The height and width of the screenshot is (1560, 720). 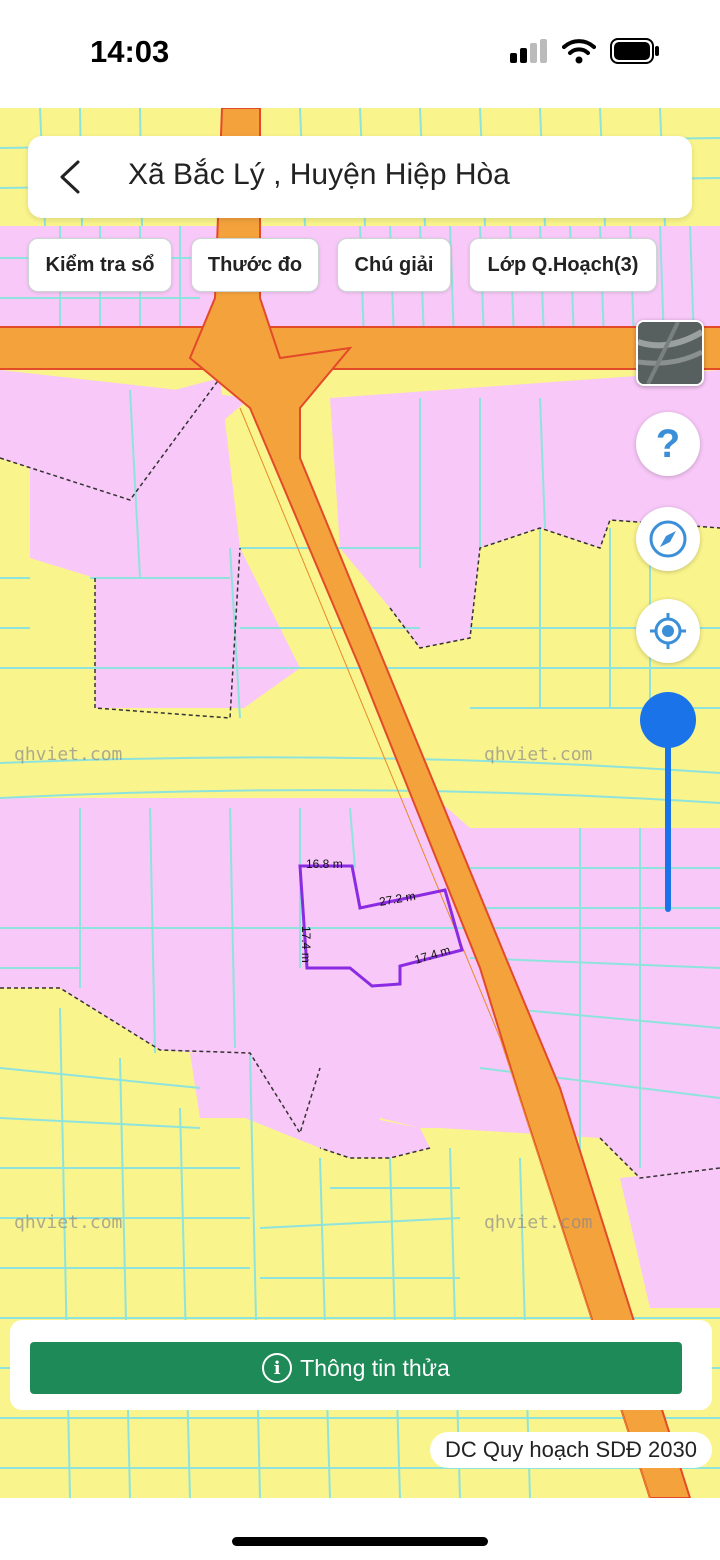 What do you see at coordinates (668, 821) in the screenshot?
I see `zoom-slider-track` at bounding box center [668, 821].